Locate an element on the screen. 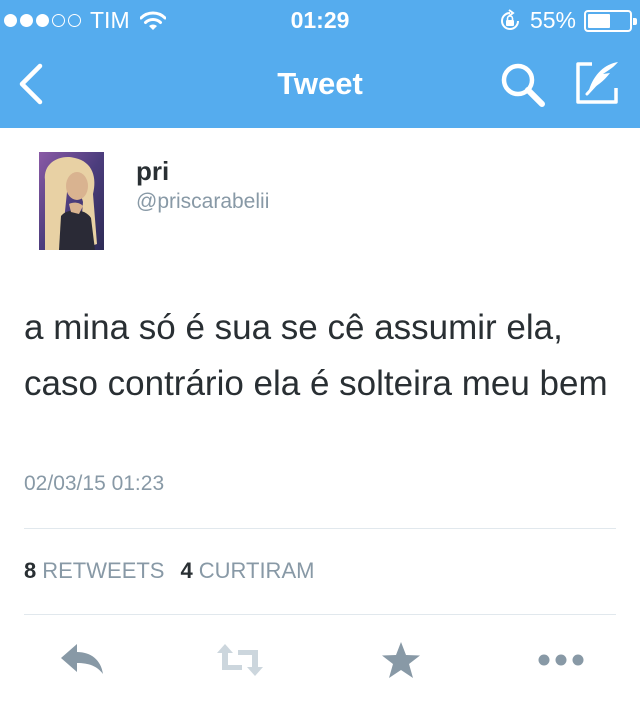  favorite-icon is located at coordinates (401, 660).